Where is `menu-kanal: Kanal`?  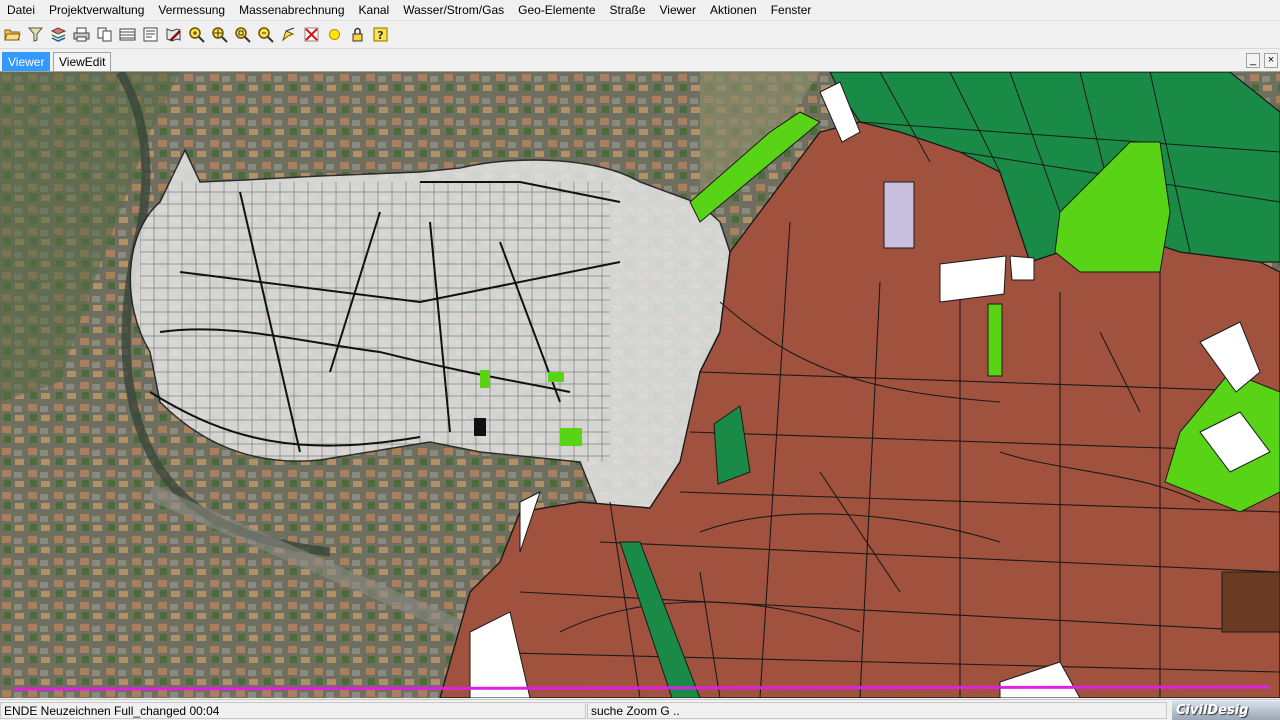
menu-kanal: Kanal is located at coordinates (374, 10).